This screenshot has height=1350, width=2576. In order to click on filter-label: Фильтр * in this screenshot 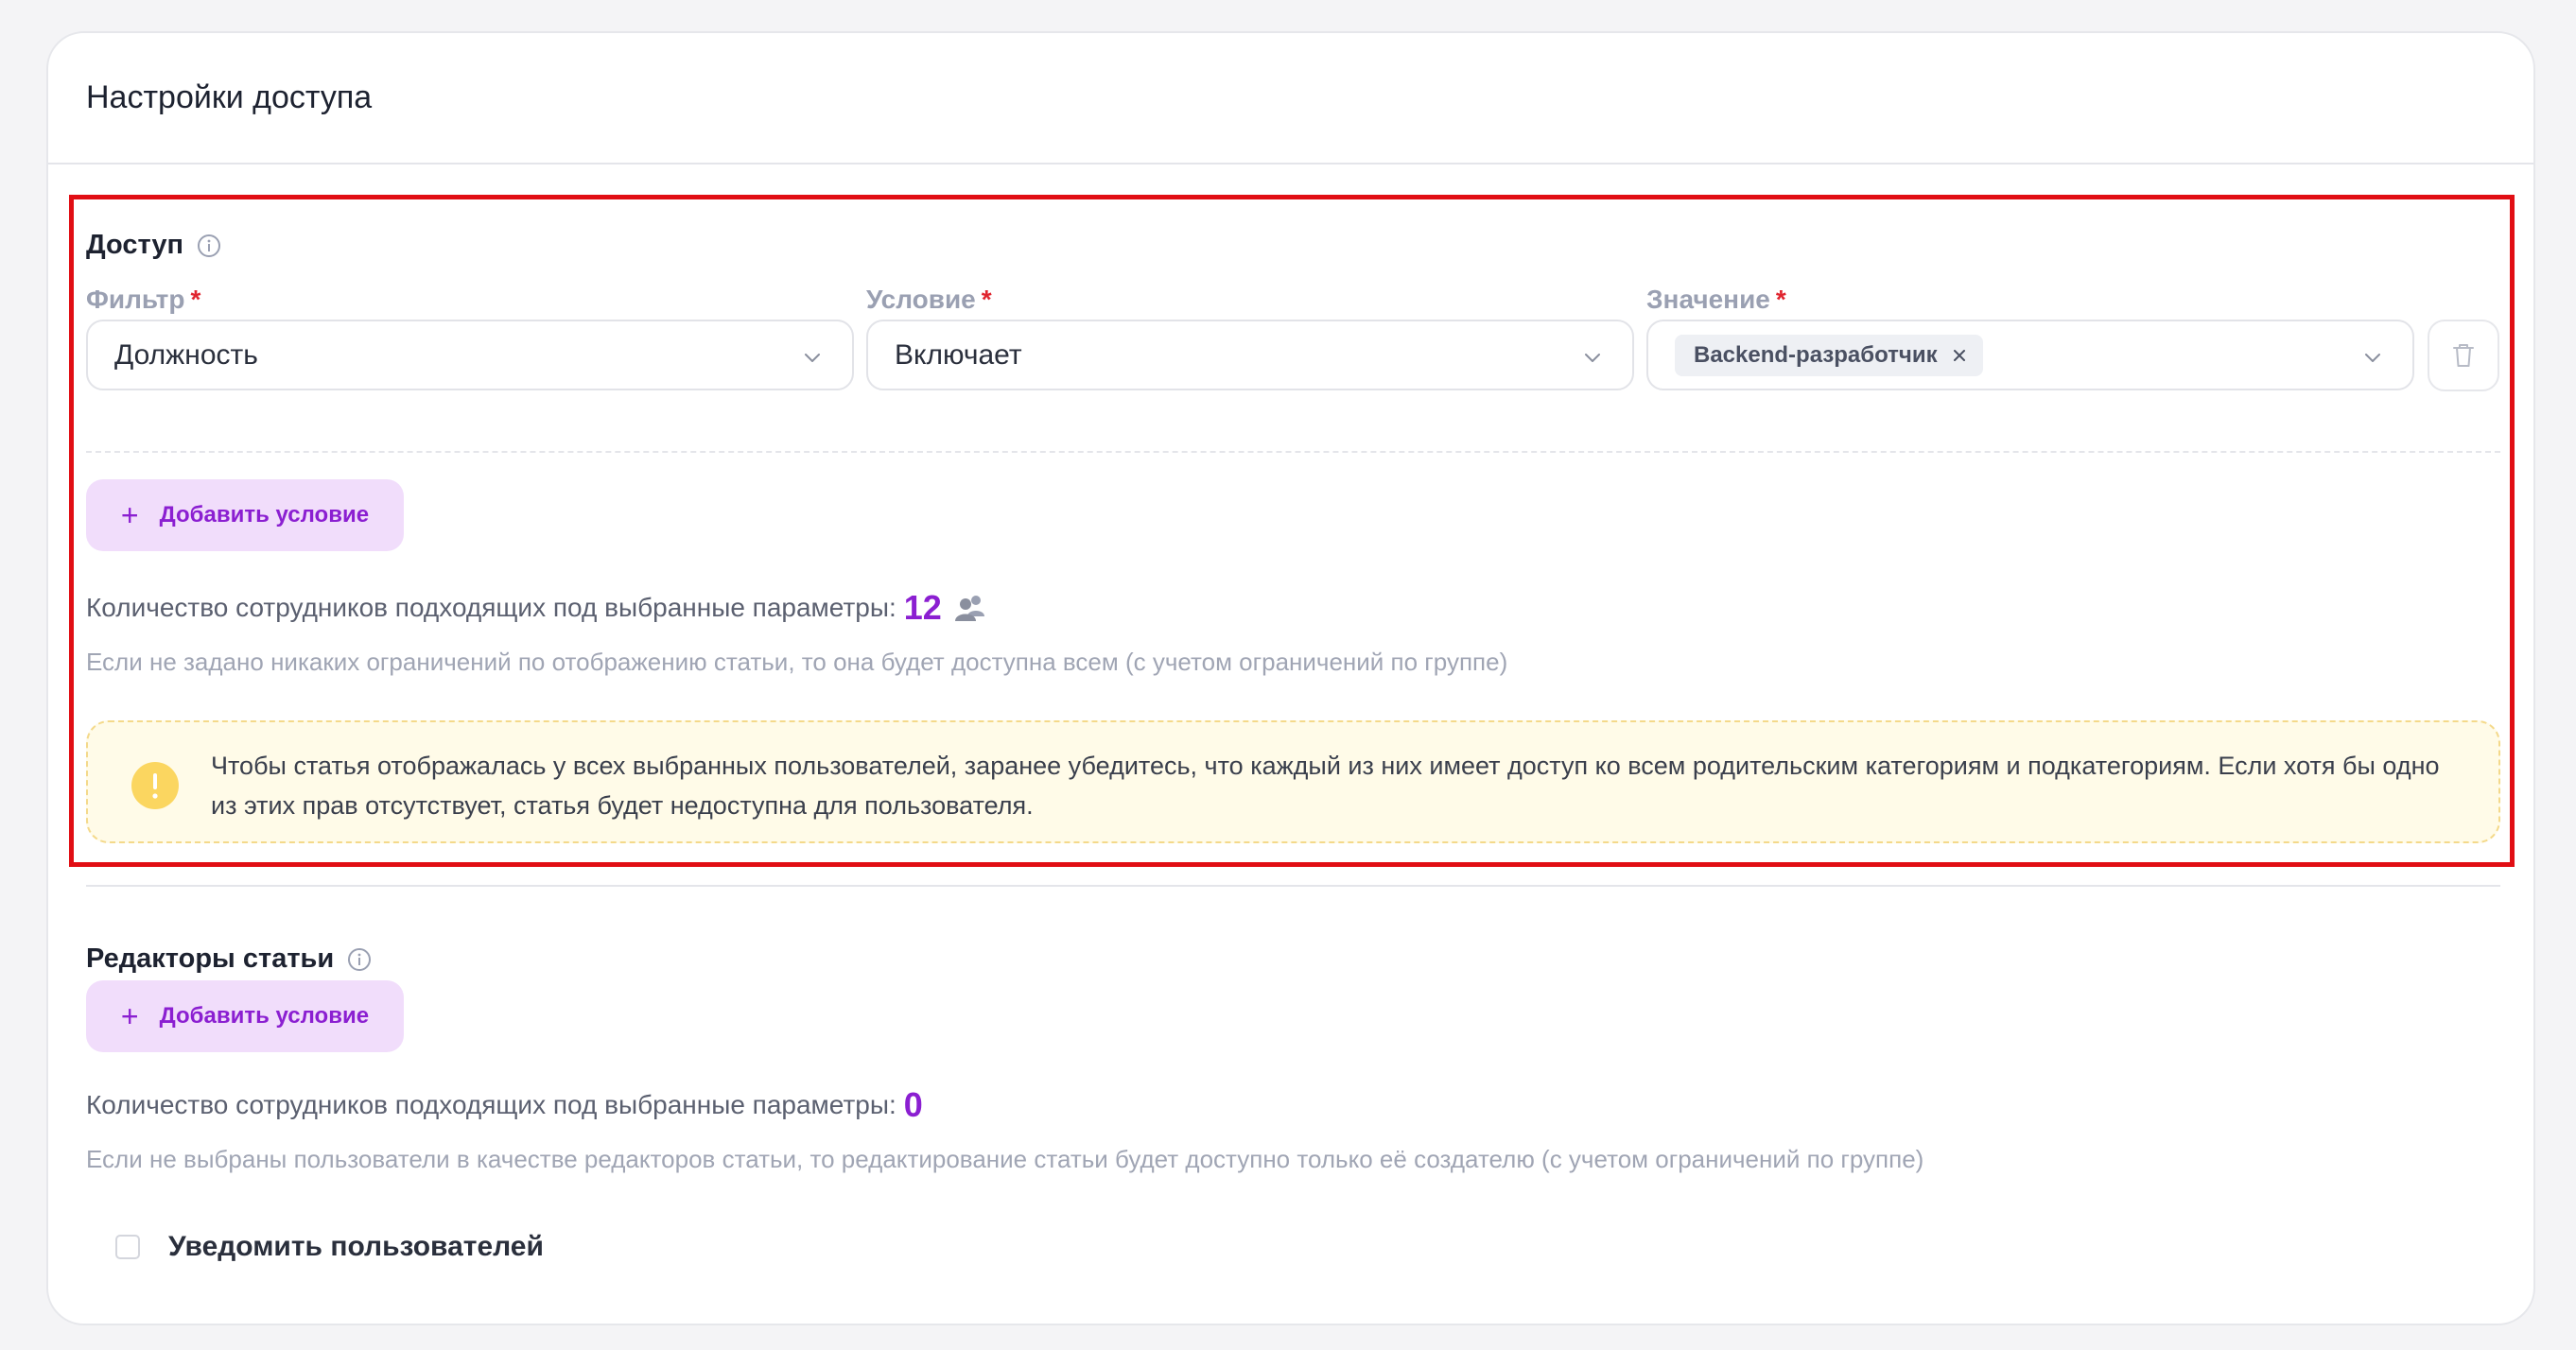, I will do `click(143, 299)`.